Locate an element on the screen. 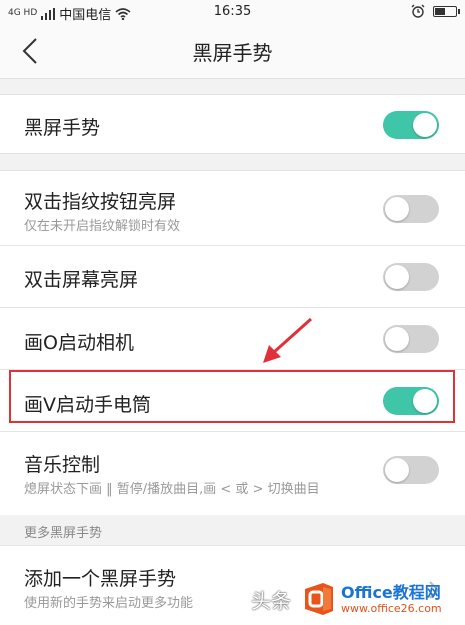 Image resolution: width=465 pixels, height=625 pixels. watermark-brand-name: Office教程网 is located at coordinates (391, 592).